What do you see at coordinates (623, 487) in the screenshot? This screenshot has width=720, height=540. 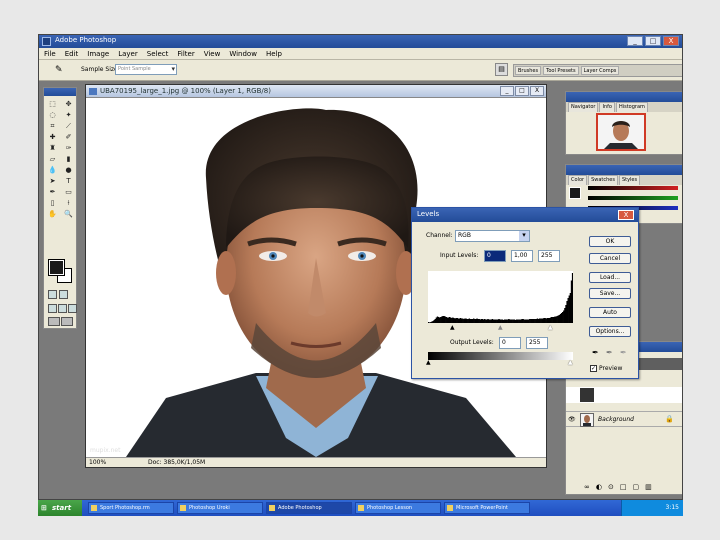 I see `new-group-icon: □` at bounding box center [623, 487].